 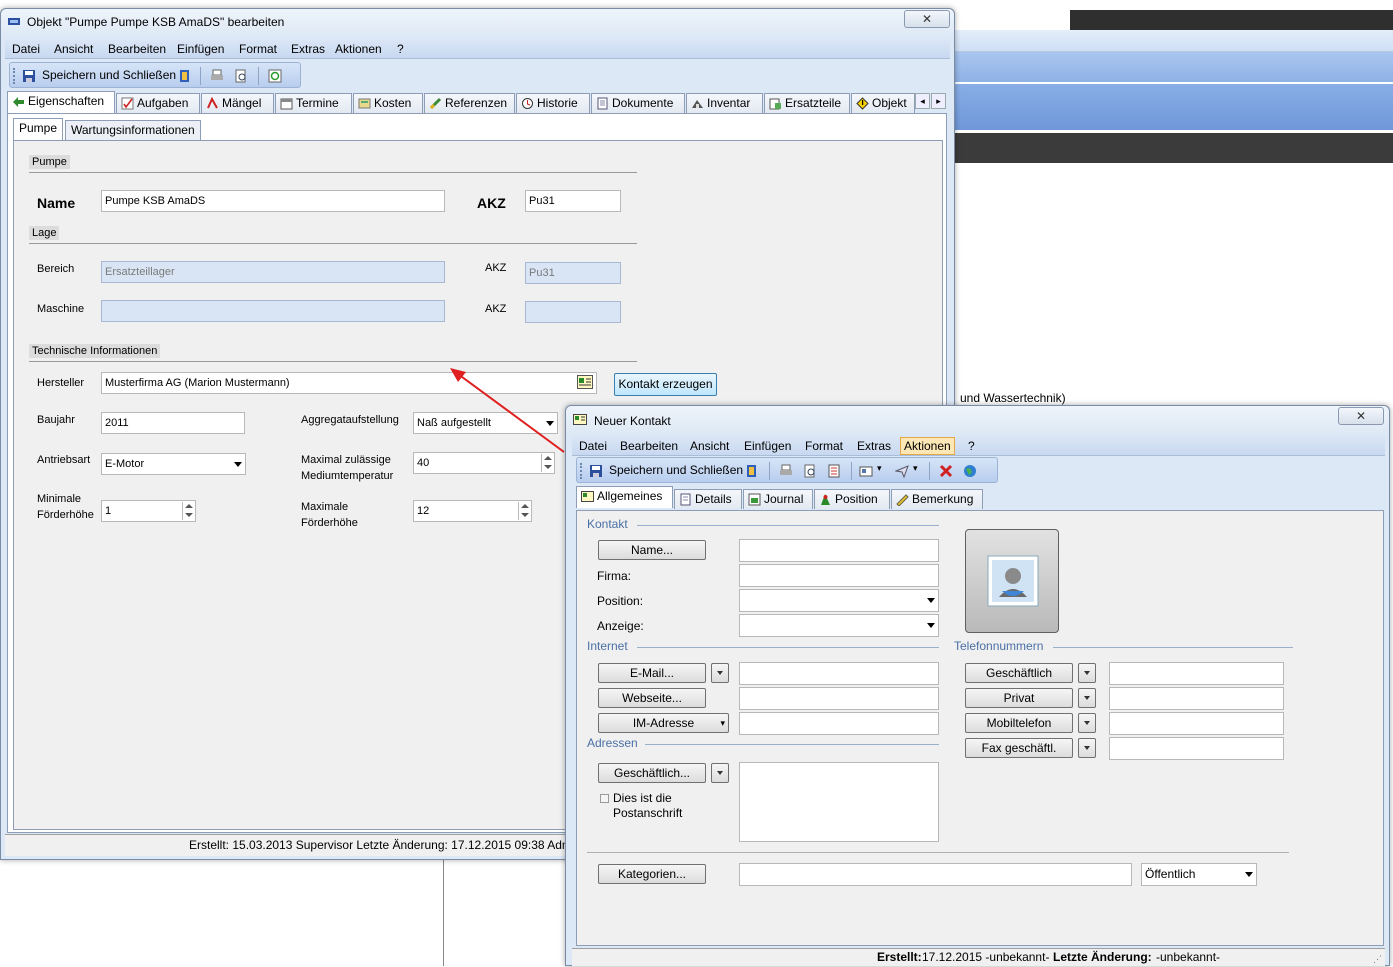 I want to click on tab-eigenschaften: Eigenschaften, so click(x=61, y=102).